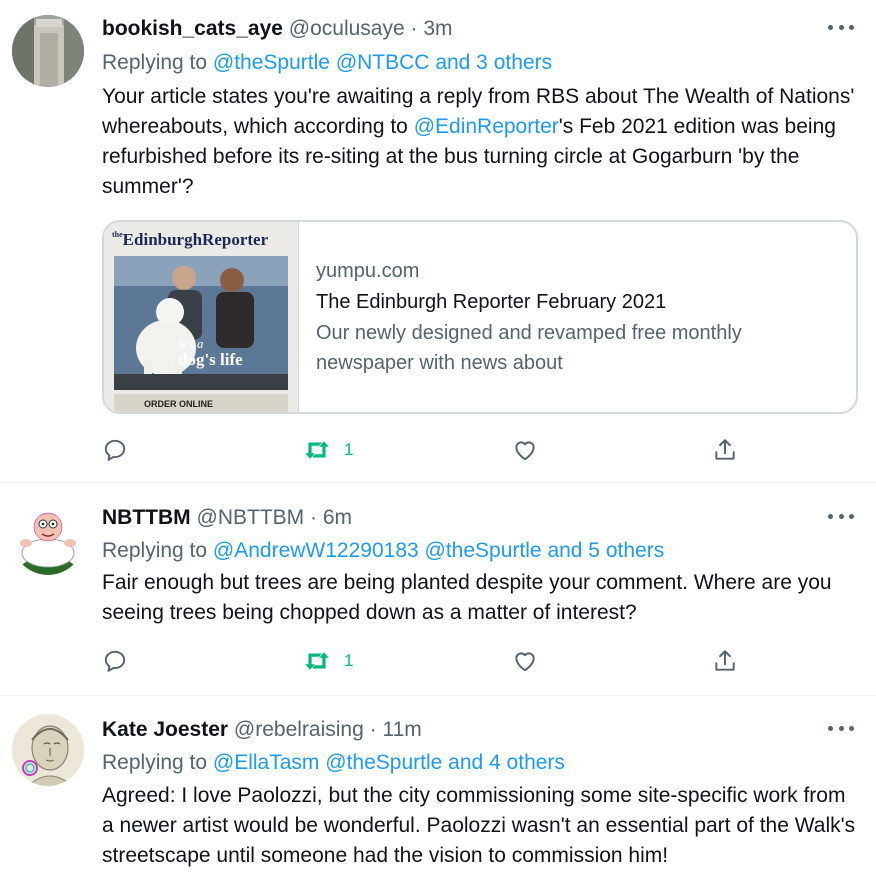  I want to click on user-handle: @NBTTBM, so click(251, 517).